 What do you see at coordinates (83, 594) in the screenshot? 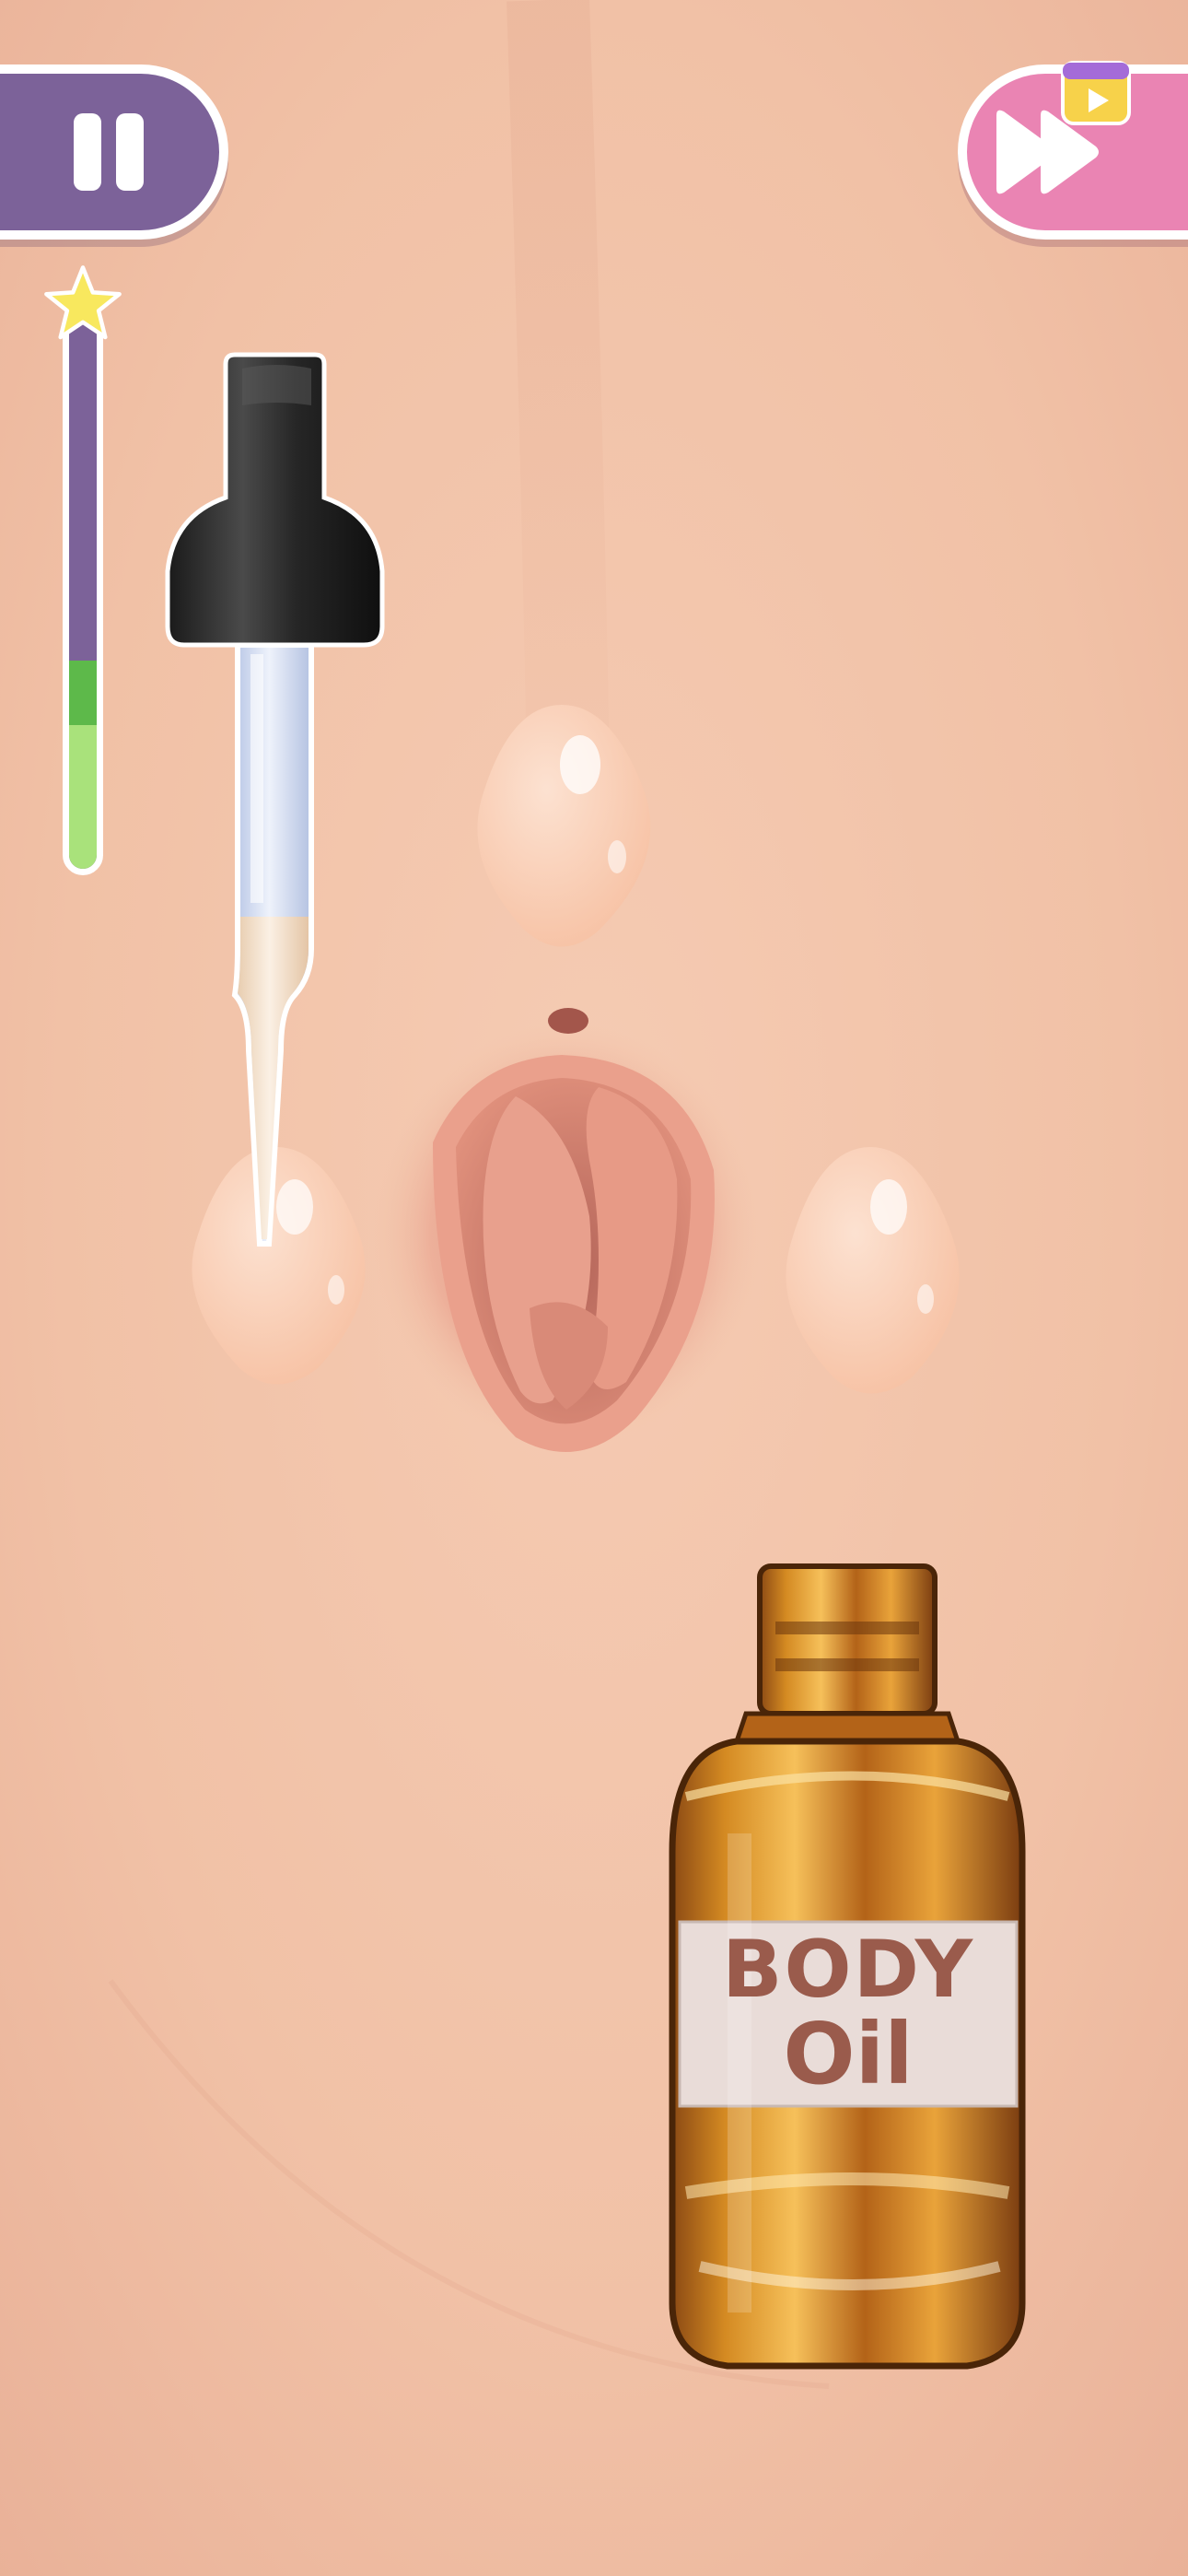
I see `progress-track` at bounding box center [83, 594].